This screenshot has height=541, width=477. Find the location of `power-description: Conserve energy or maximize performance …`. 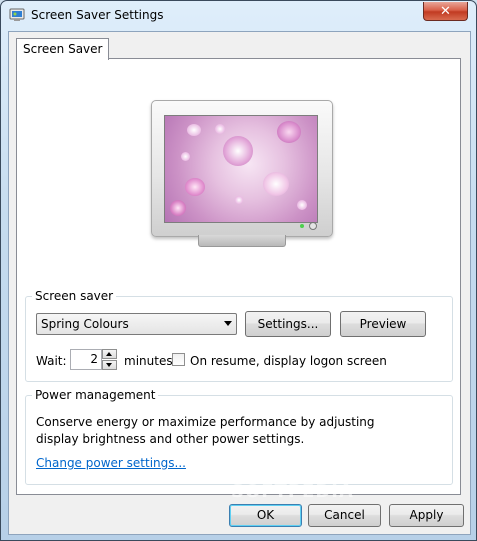

power-description: Conserve energy or maximize performance … is located at coordinates (205, 430).